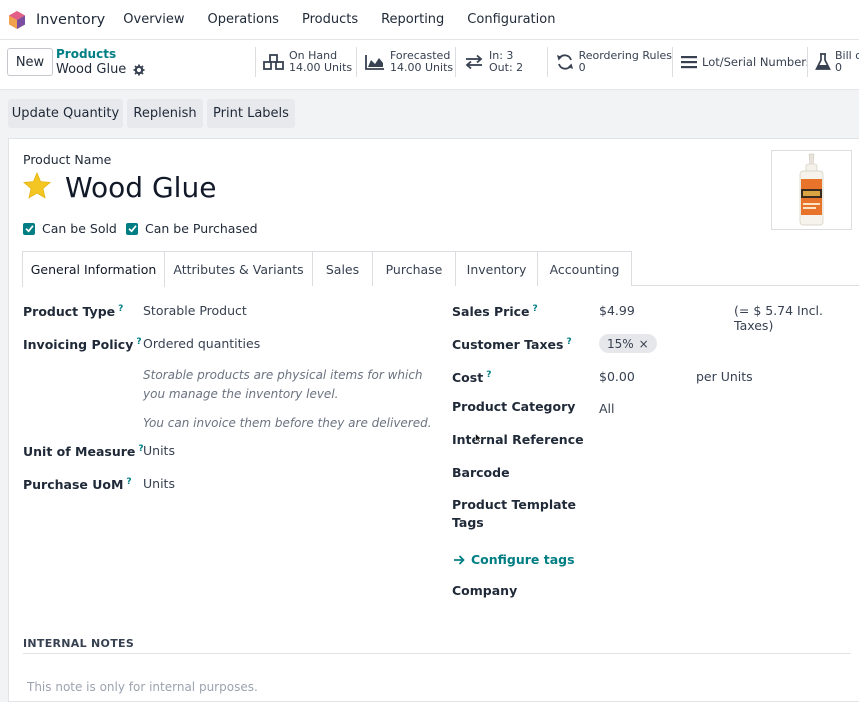  Describe the element at coordinates (159, 450) in the screenshot. I see `unit-of-measure-field: Units` at that location.